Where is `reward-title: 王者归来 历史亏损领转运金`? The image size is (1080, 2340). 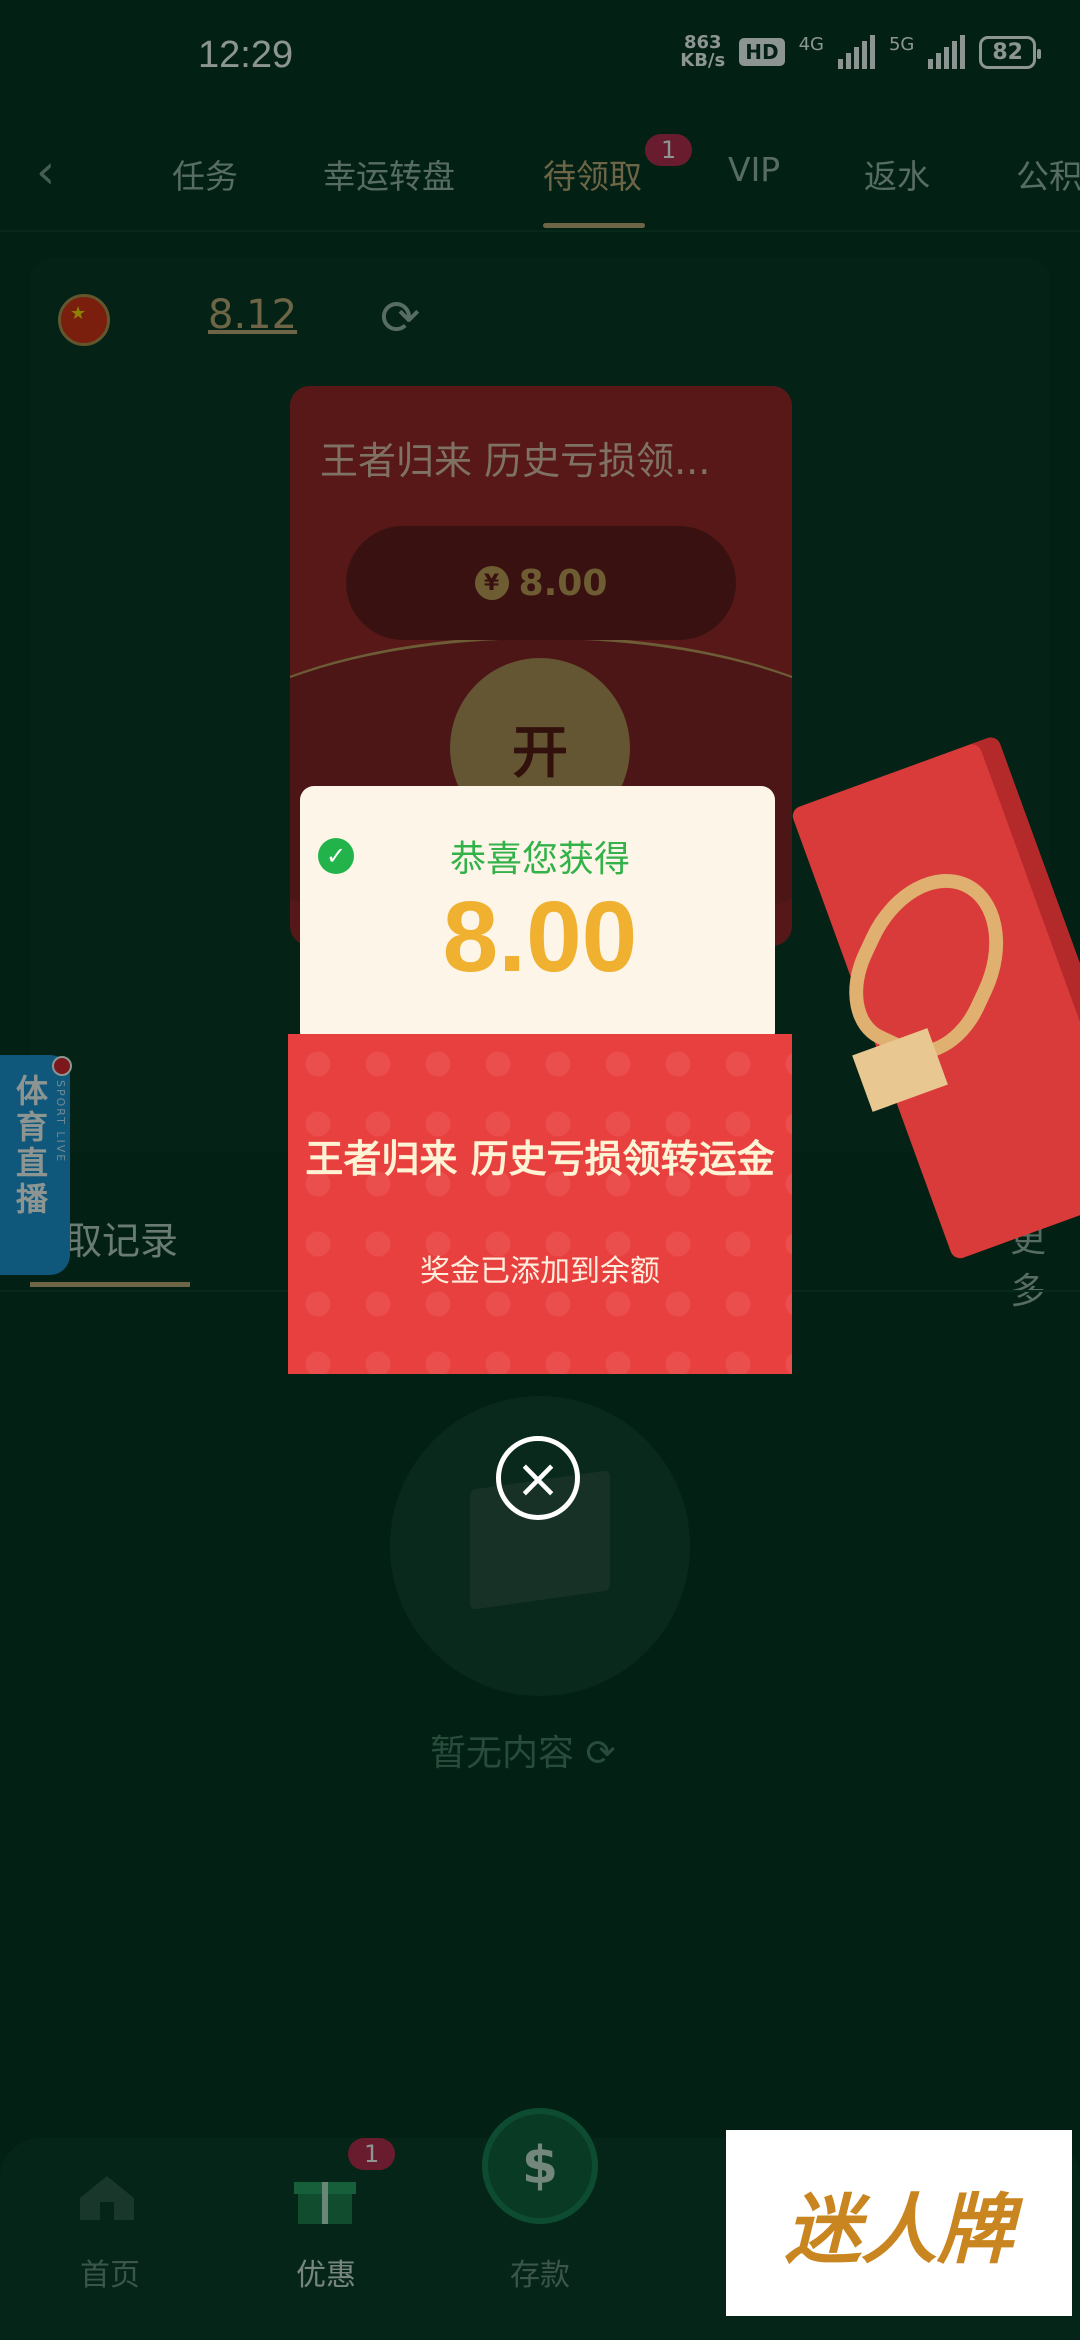 reward-title: 王者归来 历史亏损领转运金 is located at coordinates (540, 1159).